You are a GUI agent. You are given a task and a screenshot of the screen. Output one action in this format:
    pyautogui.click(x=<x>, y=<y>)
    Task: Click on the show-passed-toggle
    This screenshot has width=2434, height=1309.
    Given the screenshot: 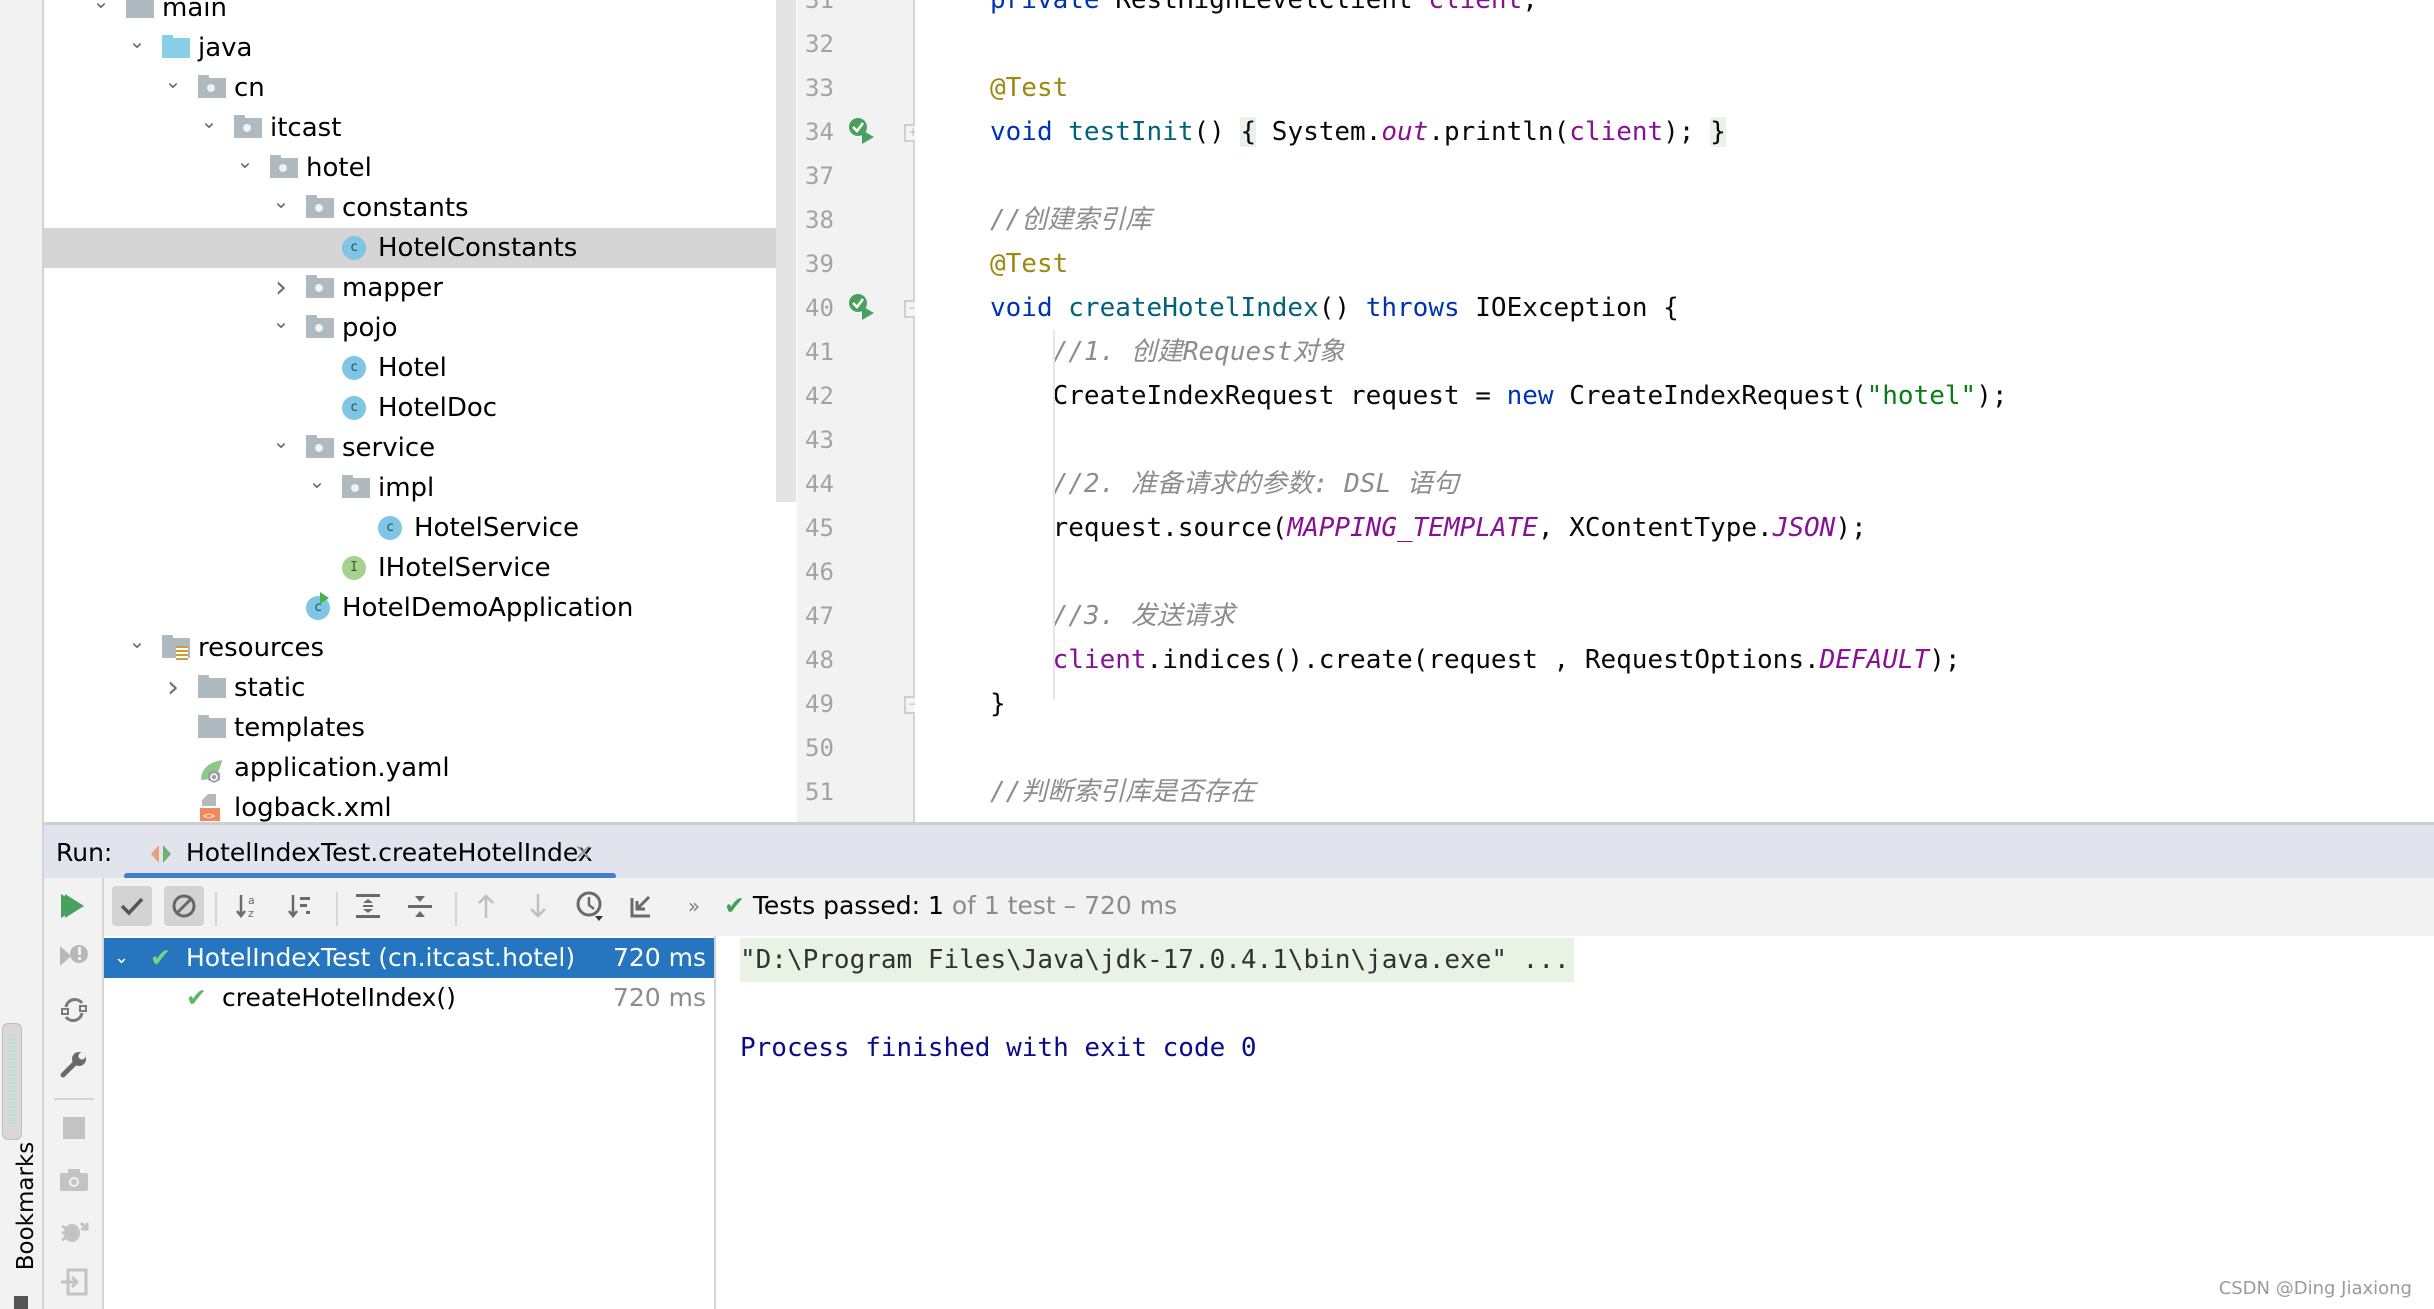 What is the action you would take?
    pyautogui.click(x=132, y=906)
    